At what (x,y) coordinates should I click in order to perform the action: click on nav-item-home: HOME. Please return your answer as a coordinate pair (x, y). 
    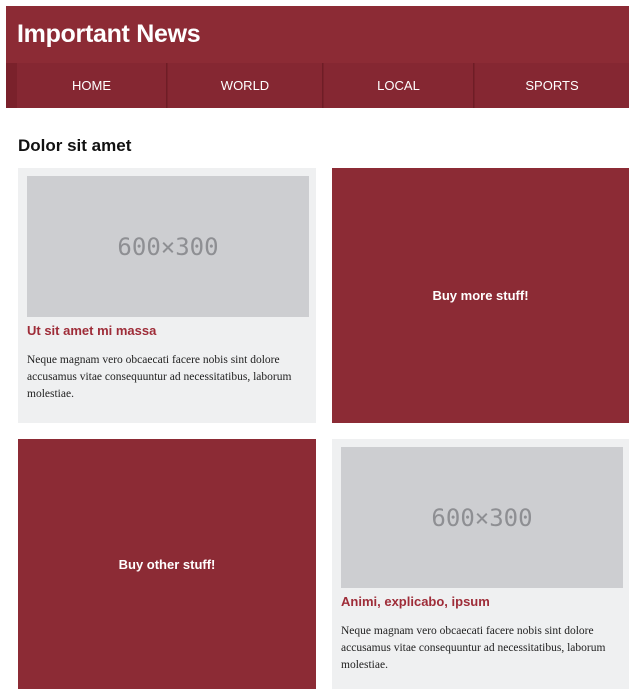
    Looking at the image, I should click on (92, 85).